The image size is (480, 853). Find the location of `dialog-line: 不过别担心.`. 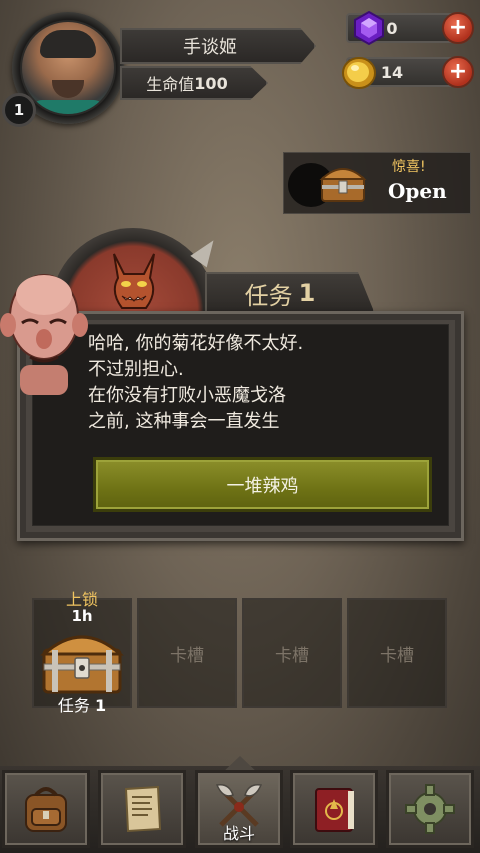

dialog-line: 不过别担心. is located at coordinates (136, 369).